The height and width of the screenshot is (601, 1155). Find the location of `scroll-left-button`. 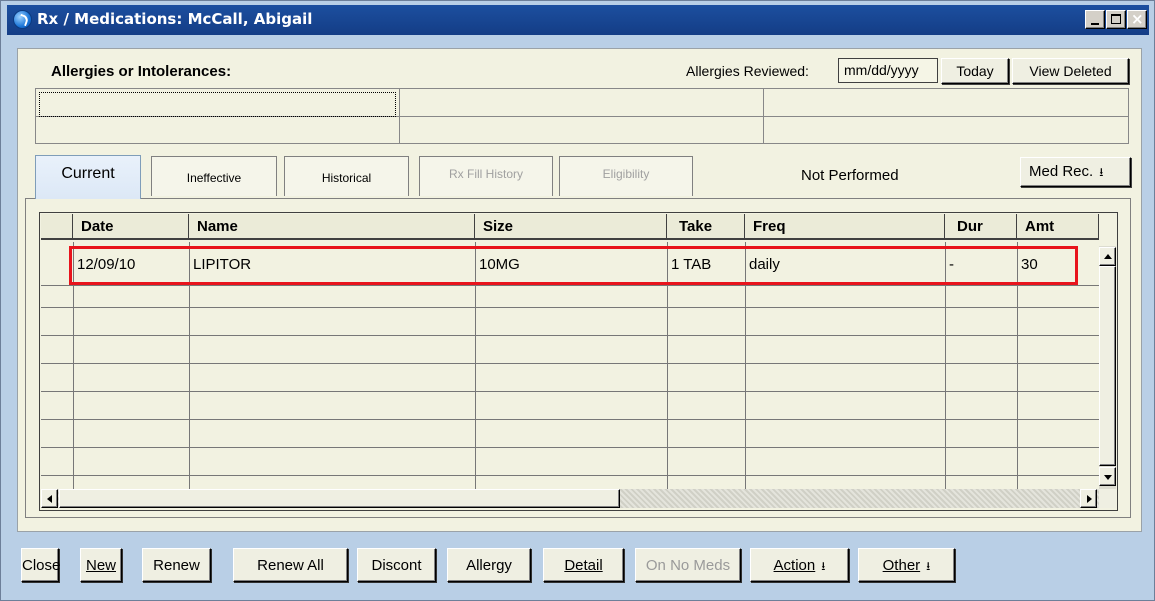

scroll-left-button is located at coordinates (49, 498).